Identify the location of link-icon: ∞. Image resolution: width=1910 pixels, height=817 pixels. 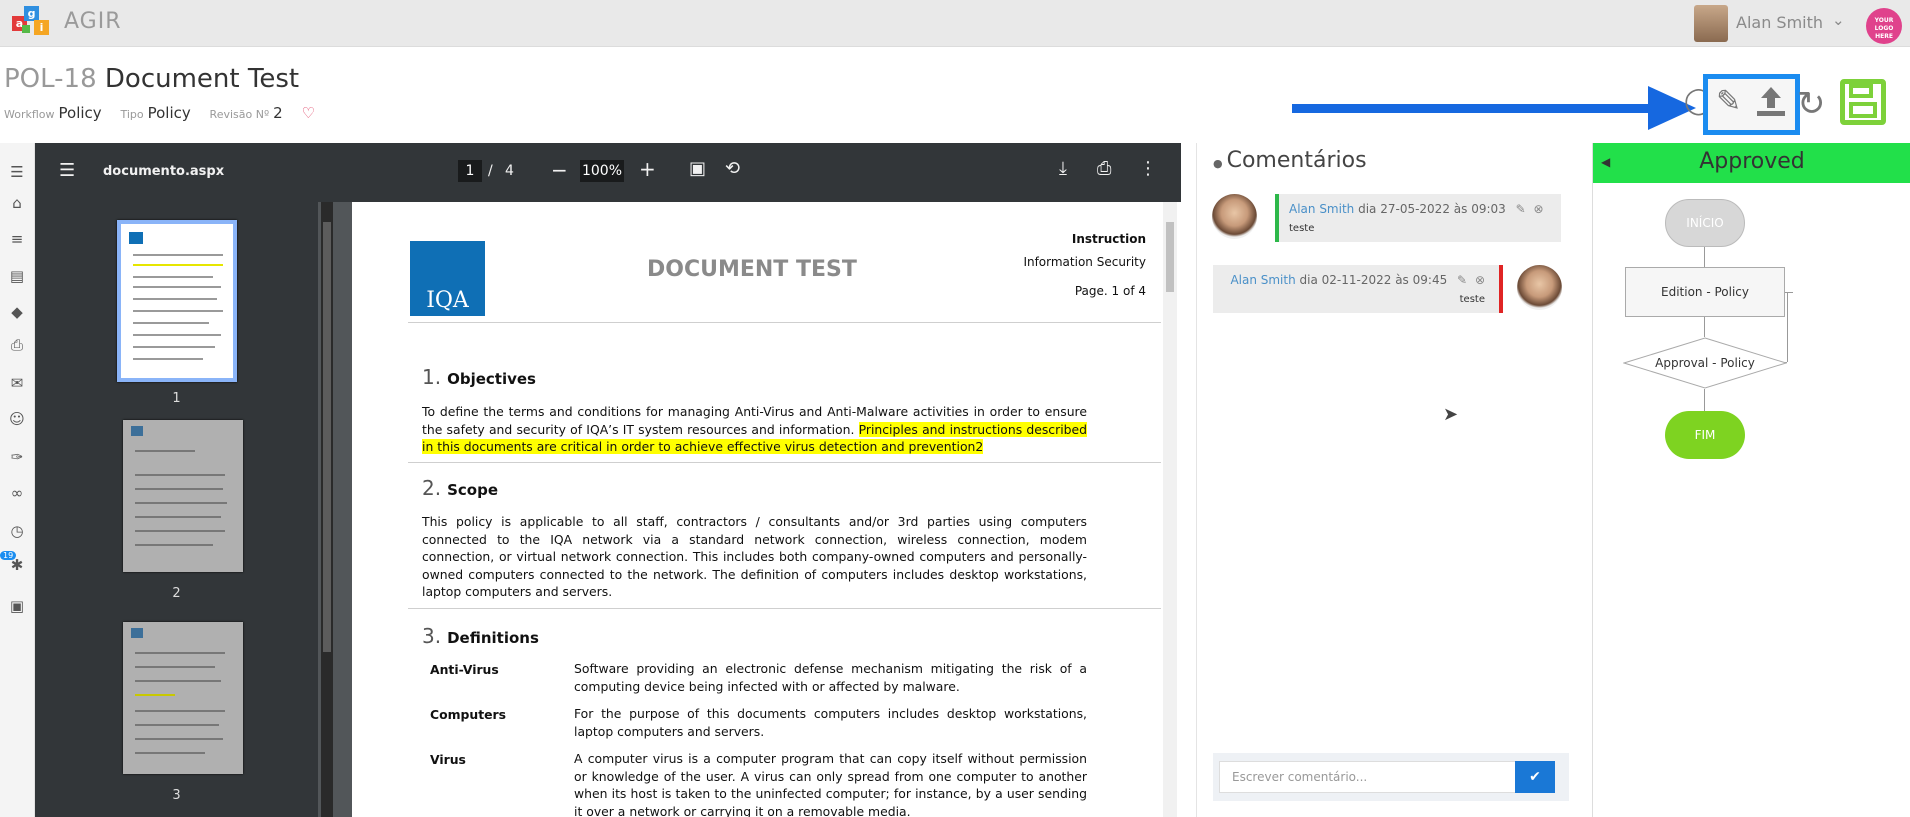
(17, 493).